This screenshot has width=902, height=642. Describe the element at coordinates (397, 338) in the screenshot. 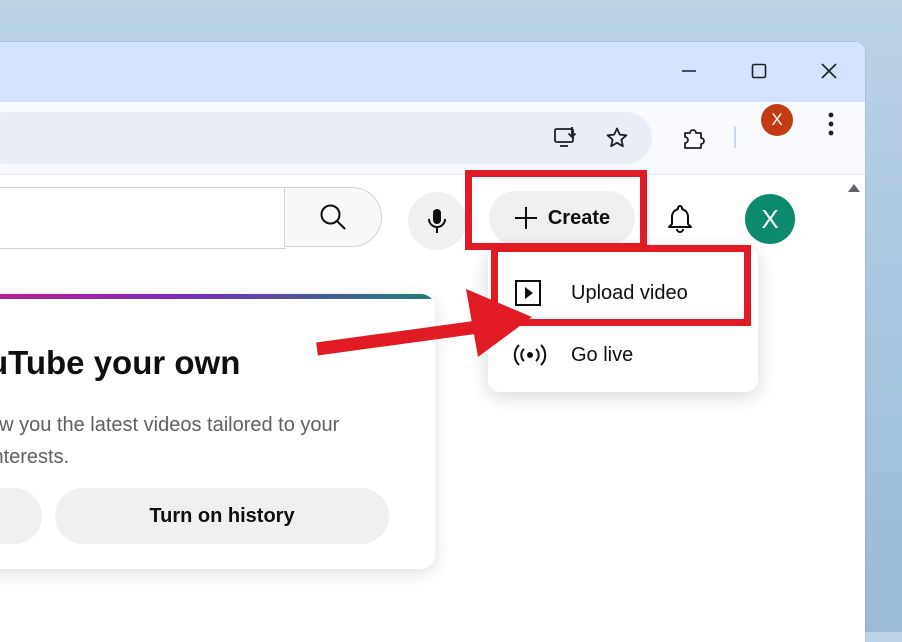

I see `arrow-shaft` at that location.